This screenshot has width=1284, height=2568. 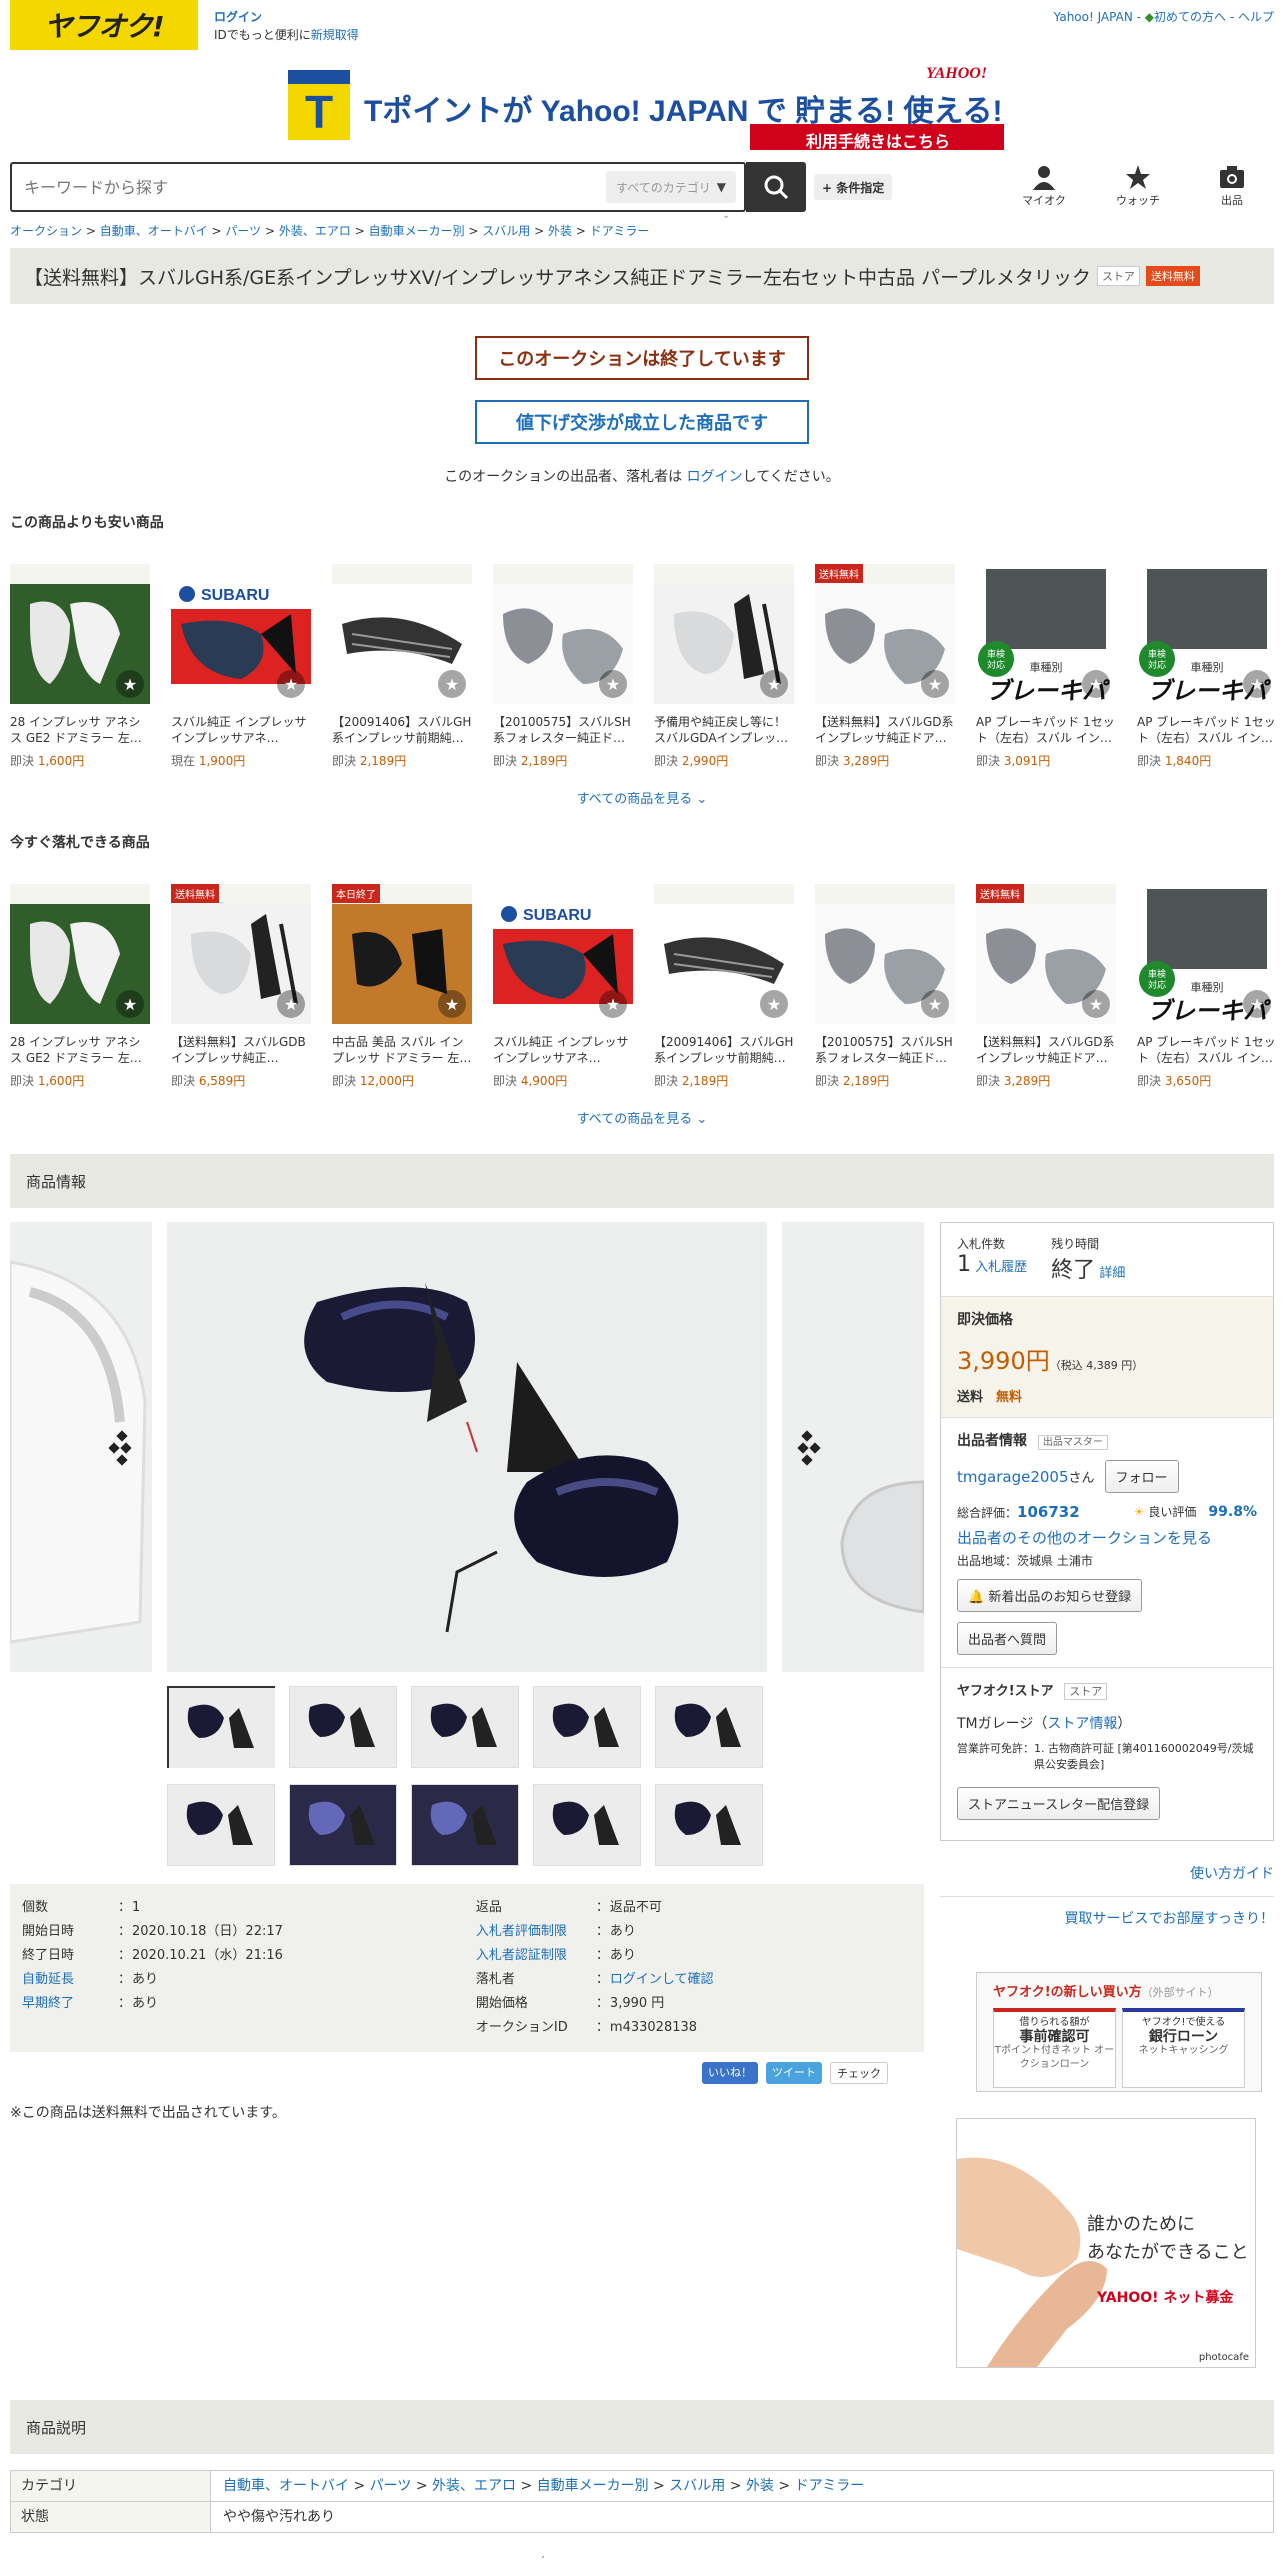 I want to click on buyback-link: 買取サービスでお部屋すっきり！, so click(x=1169, y=1919).